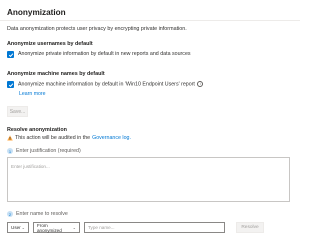 This screenshot has width=320, height=244. What do you see at coordinates (10, 214) in the screenshot?
I see `step-number-badge: 2` at bounding box center [10, 214].